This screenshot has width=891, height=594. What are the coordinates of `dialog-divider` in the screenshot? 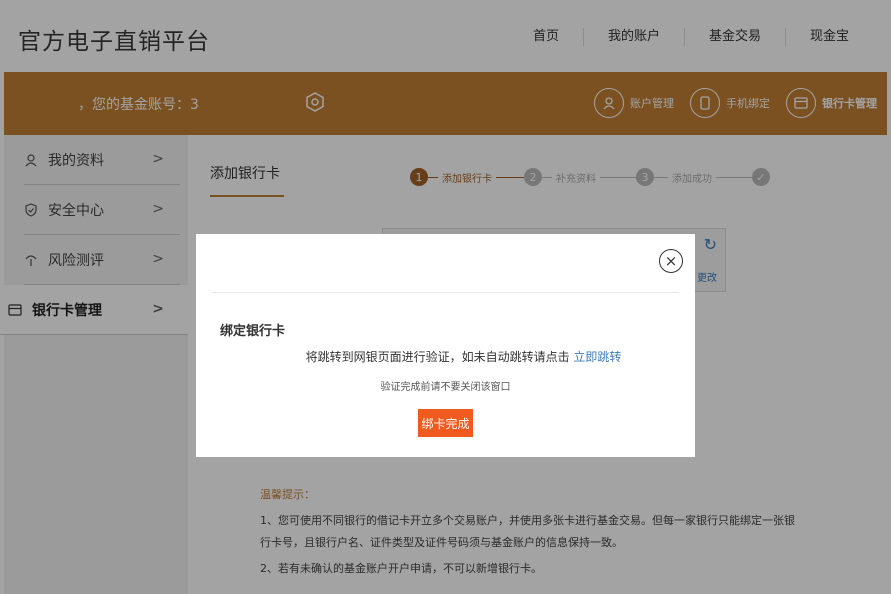 It's located at (445, 292).